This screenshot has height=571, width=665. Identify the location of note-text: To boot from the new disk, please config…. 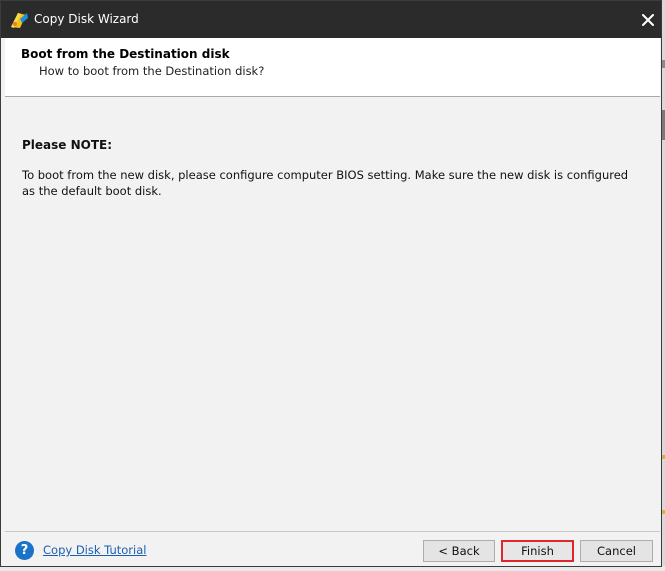
(325, 183).